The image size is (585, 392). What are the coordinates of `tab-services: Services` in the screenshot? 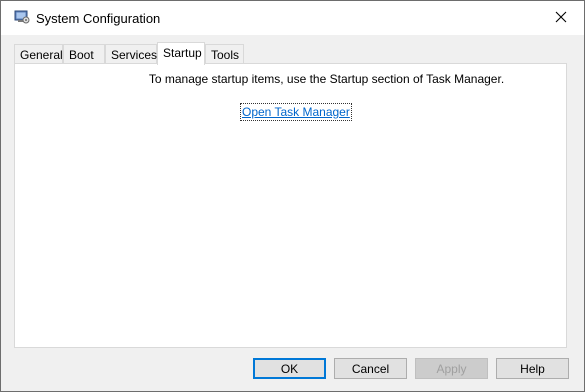 It's located at (131, 54).